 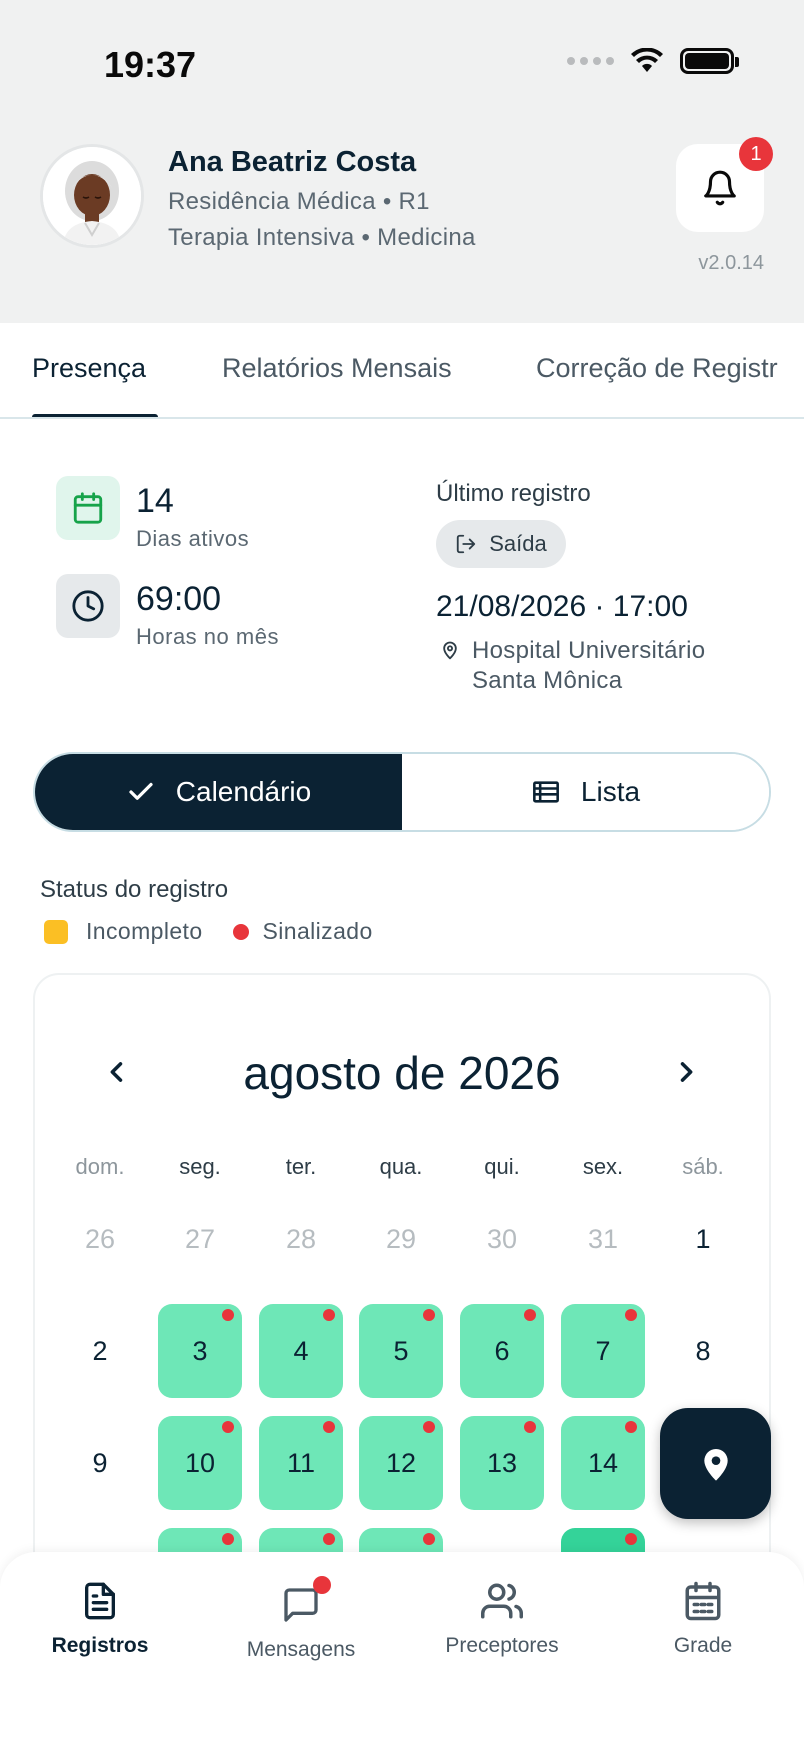 What do you see at coordinates (610, 791) in the screenshot?
I see `list-view-label: Lista` at bounding box center [610, 791].